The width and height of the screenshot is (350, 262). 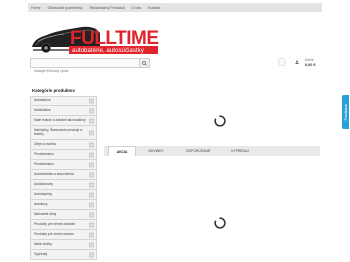 I want to click on cart-label: Košík, so click(x=309, y=60).